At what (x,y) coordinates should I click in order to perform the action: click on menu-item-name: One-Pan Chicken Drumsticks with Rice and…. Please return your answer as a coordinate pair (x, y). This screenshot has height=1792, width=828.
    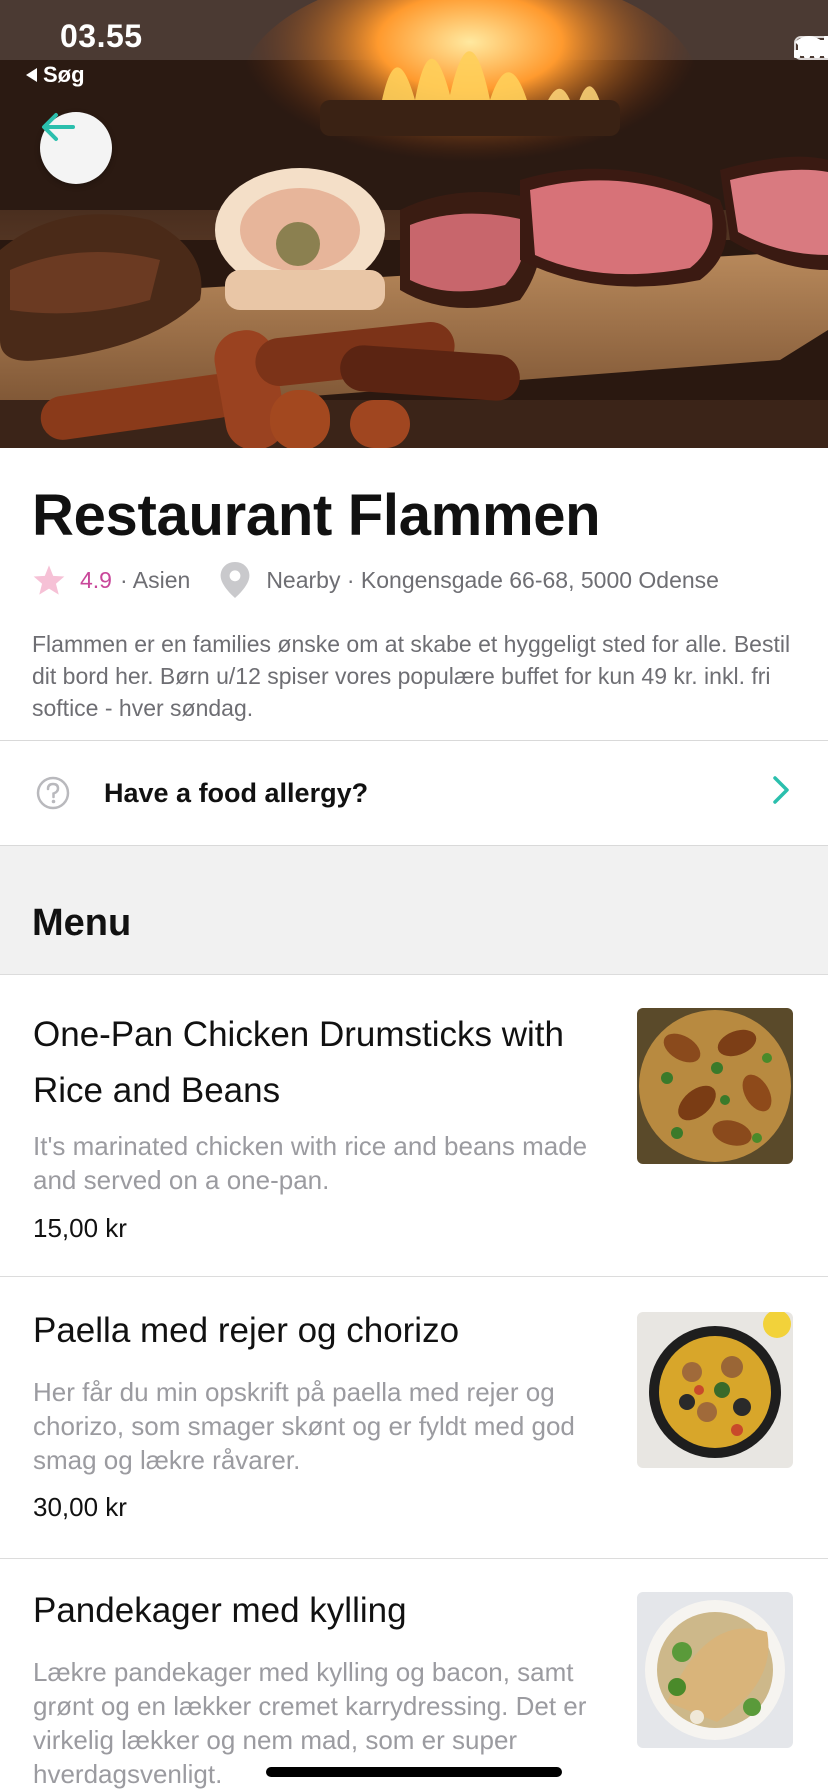
    Looking at the image, I should click on (298, 1062).